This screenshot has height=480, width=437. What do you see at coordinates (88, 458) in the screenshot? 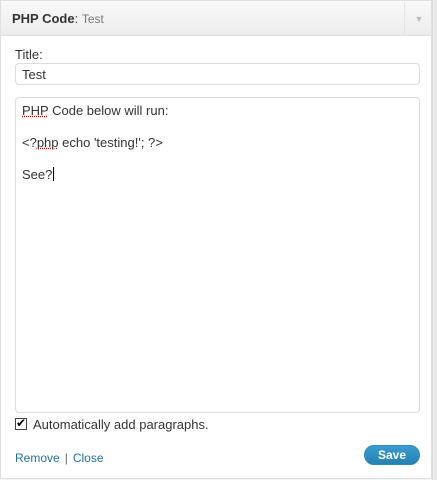
I see `close-link: Close` at bounding box center [88, 458].